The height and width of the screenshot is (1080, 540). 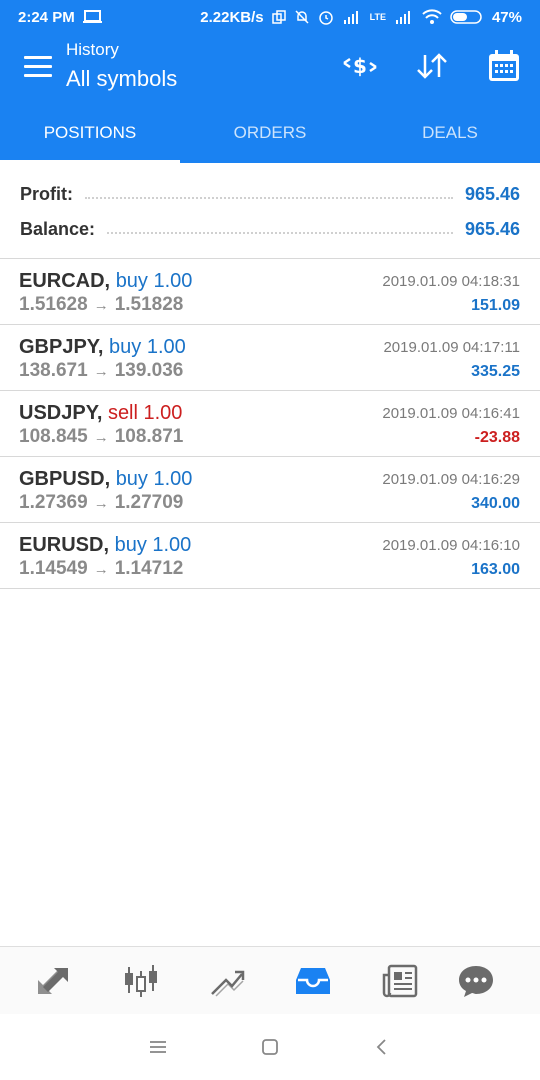 I want to click on trade-symbol: GBPUSD,, so click(x=65, y=479).